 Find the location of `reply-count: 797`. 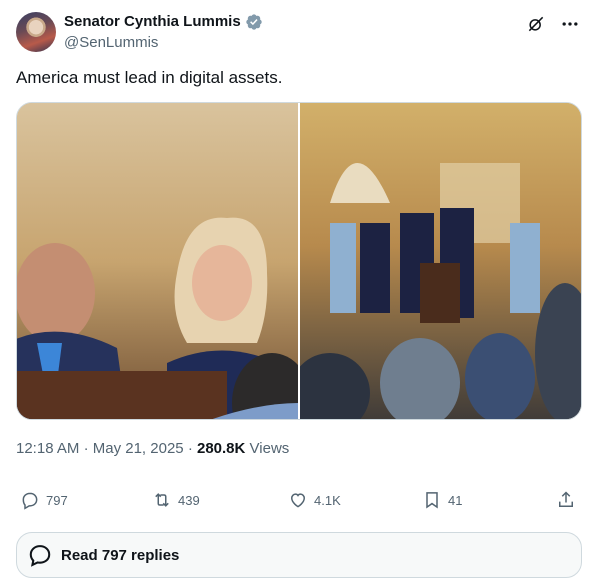

reply-count: 797 is located at coordinates (57, 500).